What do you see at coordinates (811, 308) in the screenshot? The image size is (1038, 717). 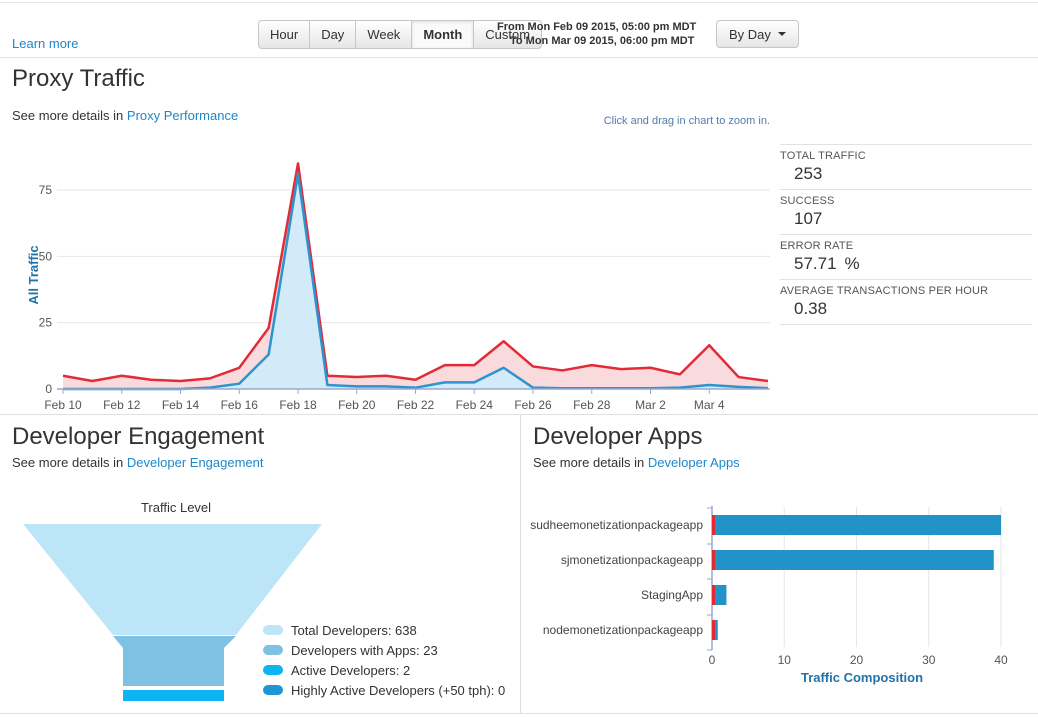 I see `stat-value: 0.38` at bounding box center [811, 308].